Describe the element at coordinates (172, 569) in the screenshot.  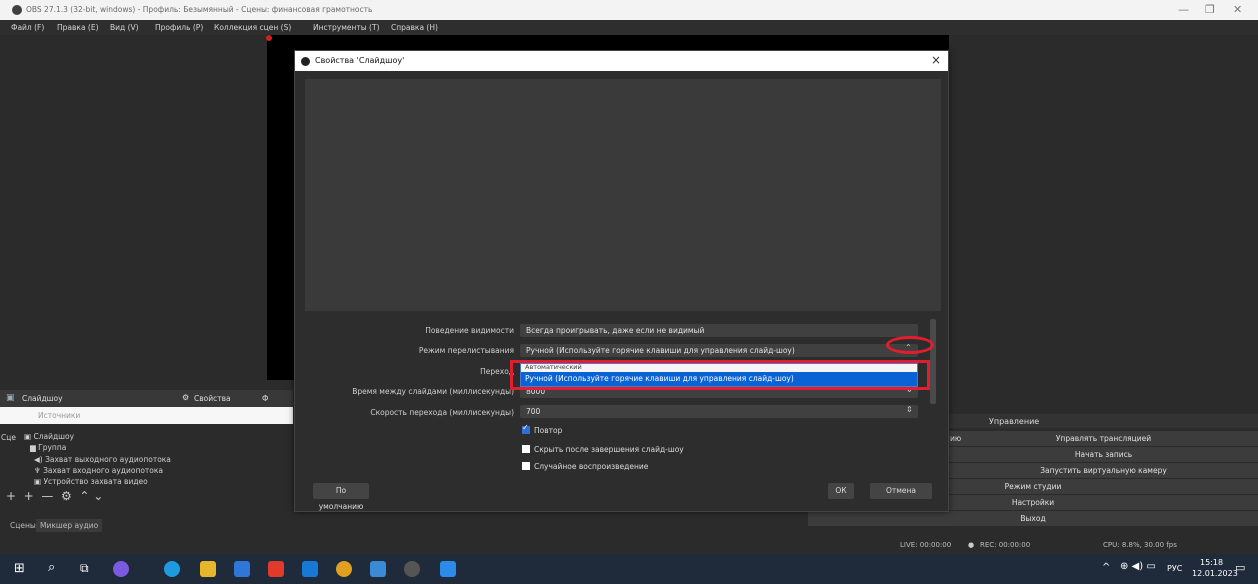
I see `edge-icon` at that location.